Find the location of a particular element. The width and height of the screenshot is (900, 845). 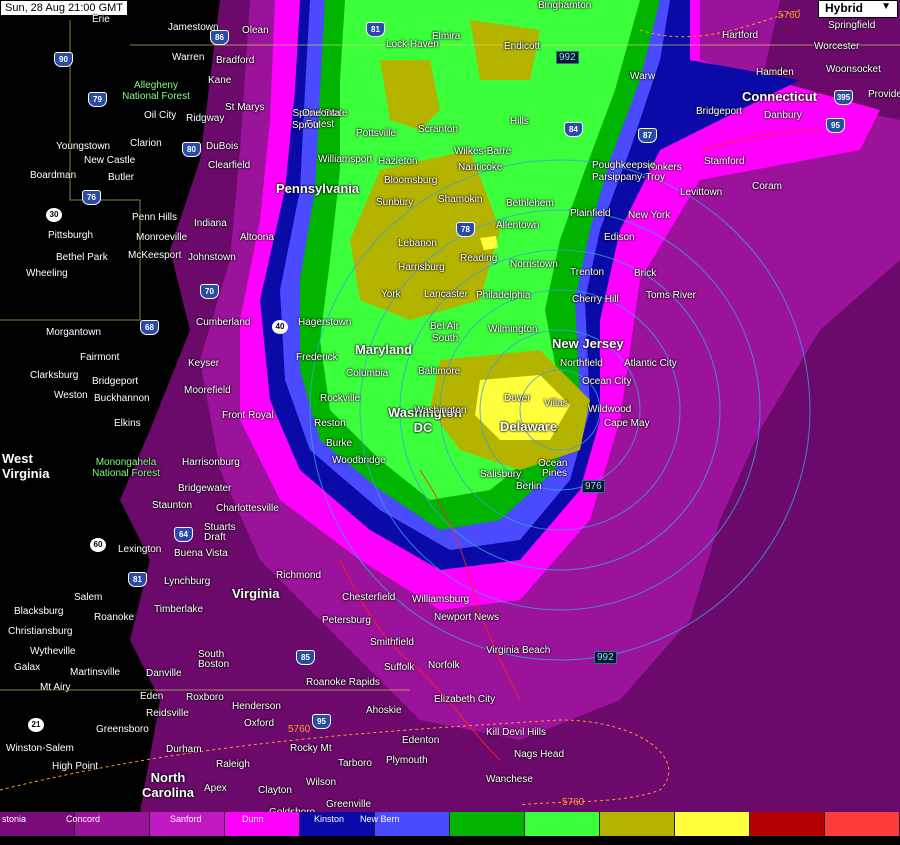

city-label: Kill Devil Hills is located at coordinates (516, 732).